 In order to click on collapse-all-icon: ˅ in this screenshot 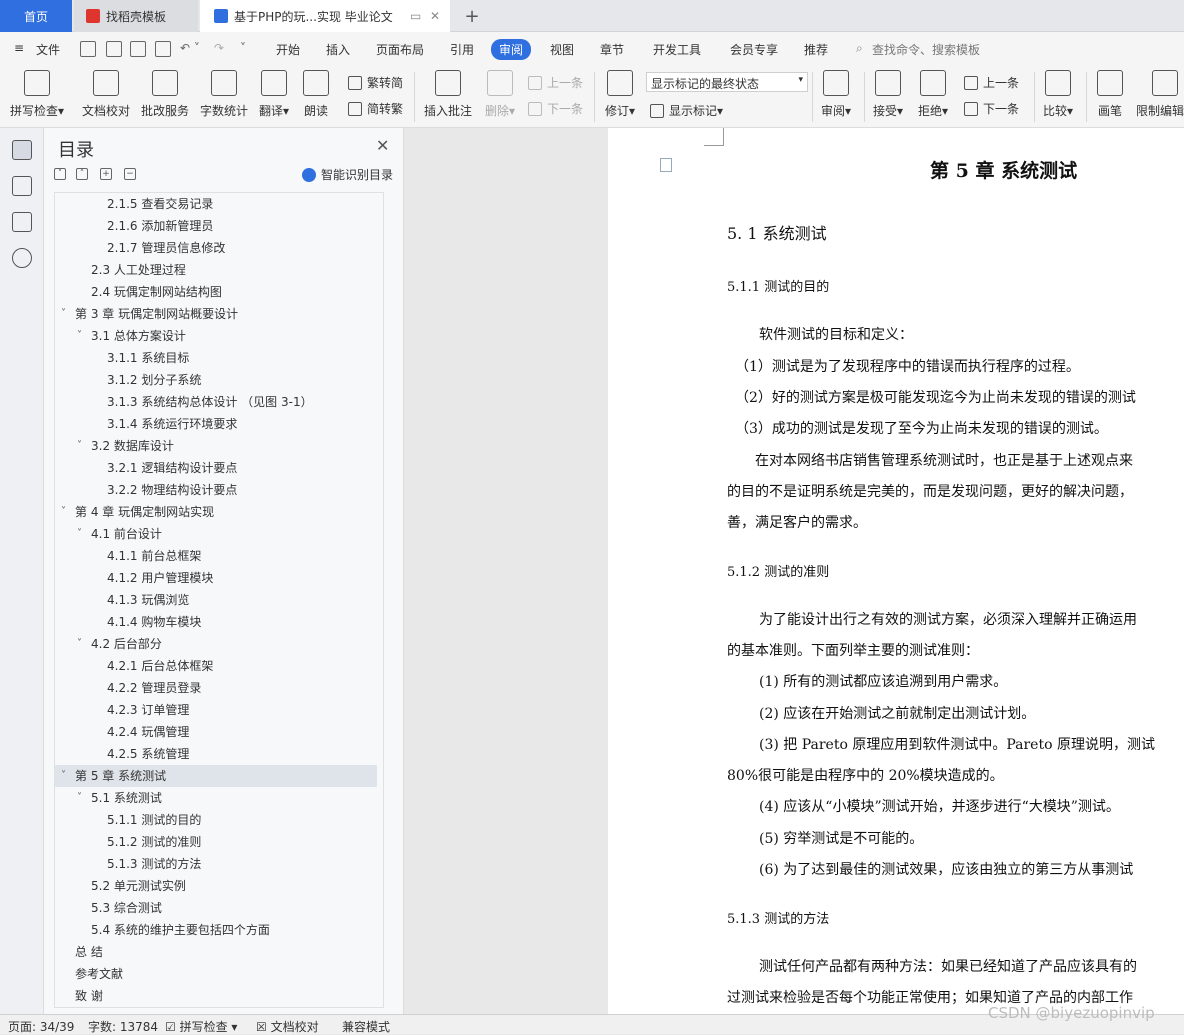, I will do `click(60, 174)`.